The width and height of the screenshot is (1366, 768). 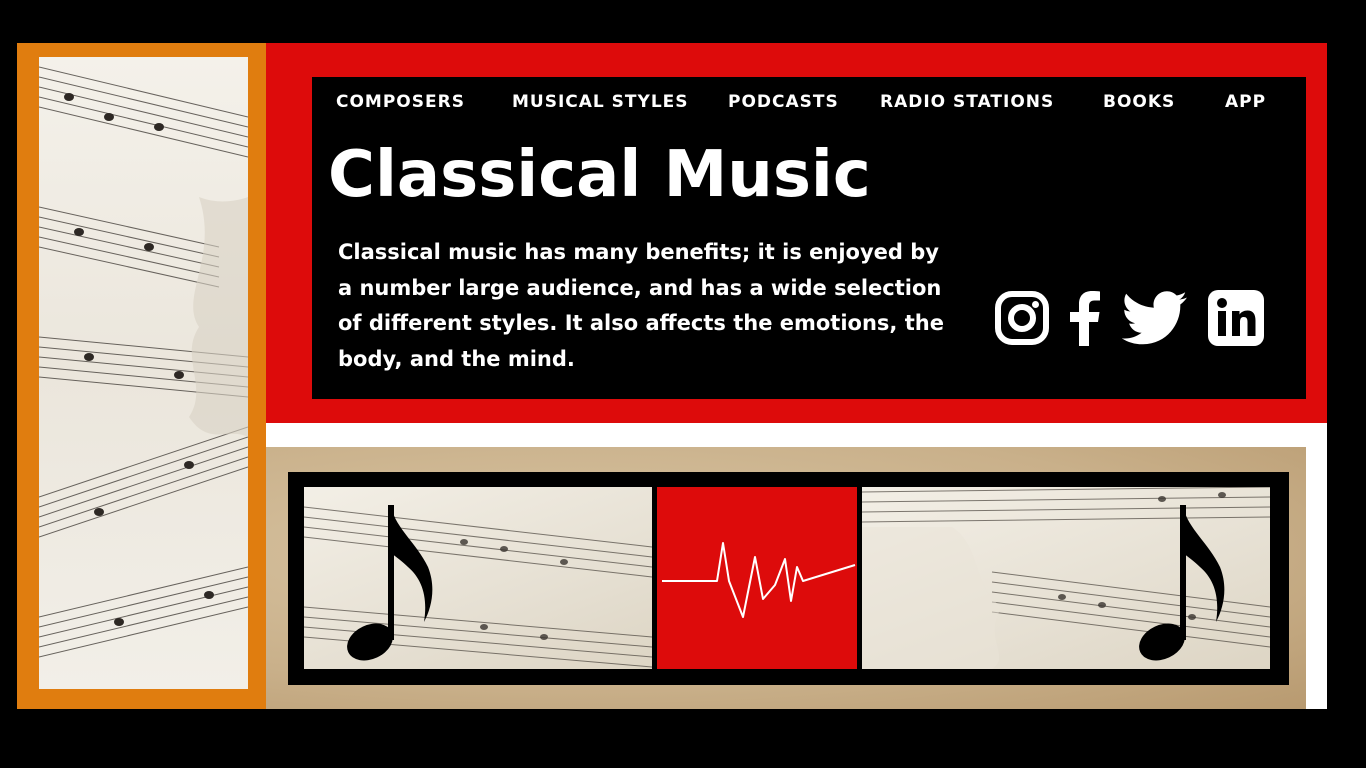 I want to click on nav-item-radio-stations: RADIO STATIONS, so click(x=967, y=102).